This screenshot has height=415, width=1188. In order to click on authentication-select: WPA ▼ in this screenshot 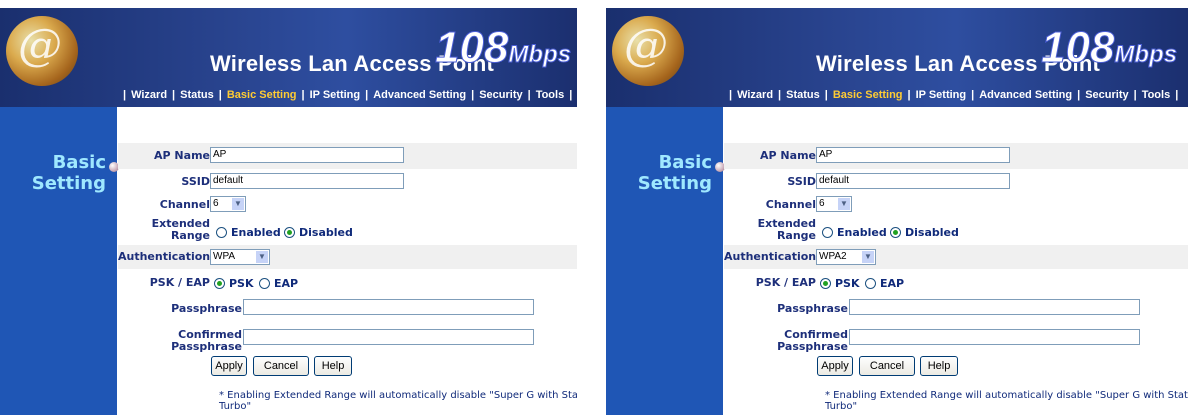, I will do `click(240, 257)`.